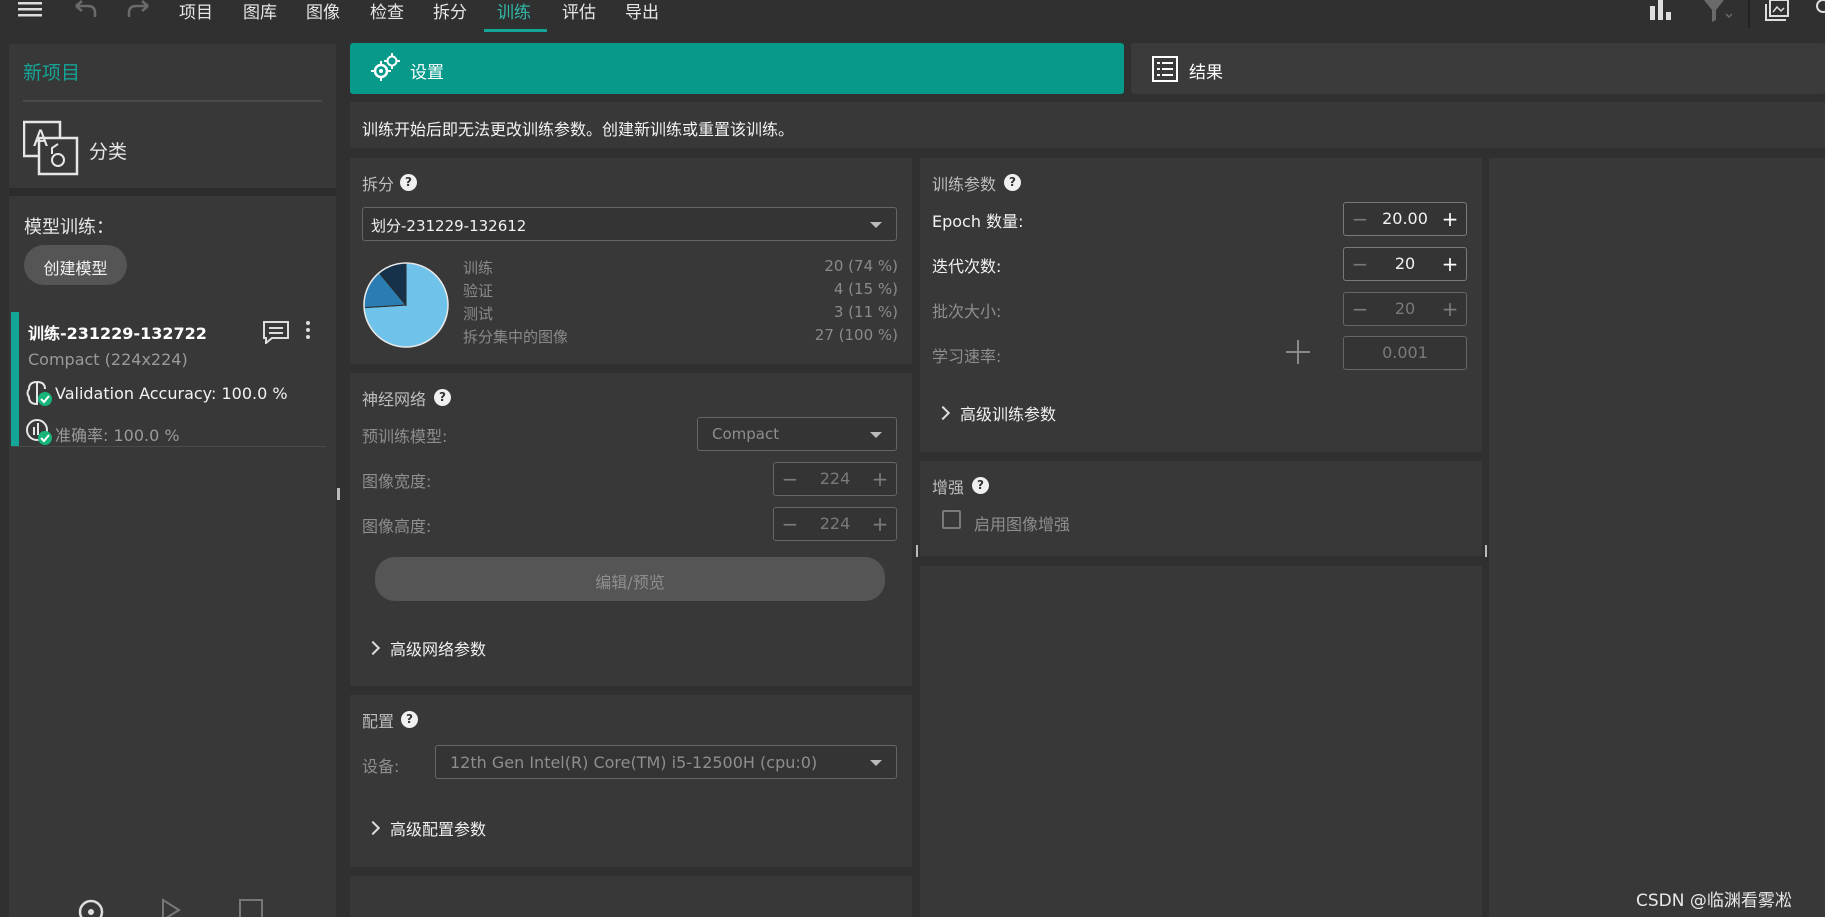 The image size is (1825, 917). I want to click on train-params-help-icon: ?, so click(1012, 182).